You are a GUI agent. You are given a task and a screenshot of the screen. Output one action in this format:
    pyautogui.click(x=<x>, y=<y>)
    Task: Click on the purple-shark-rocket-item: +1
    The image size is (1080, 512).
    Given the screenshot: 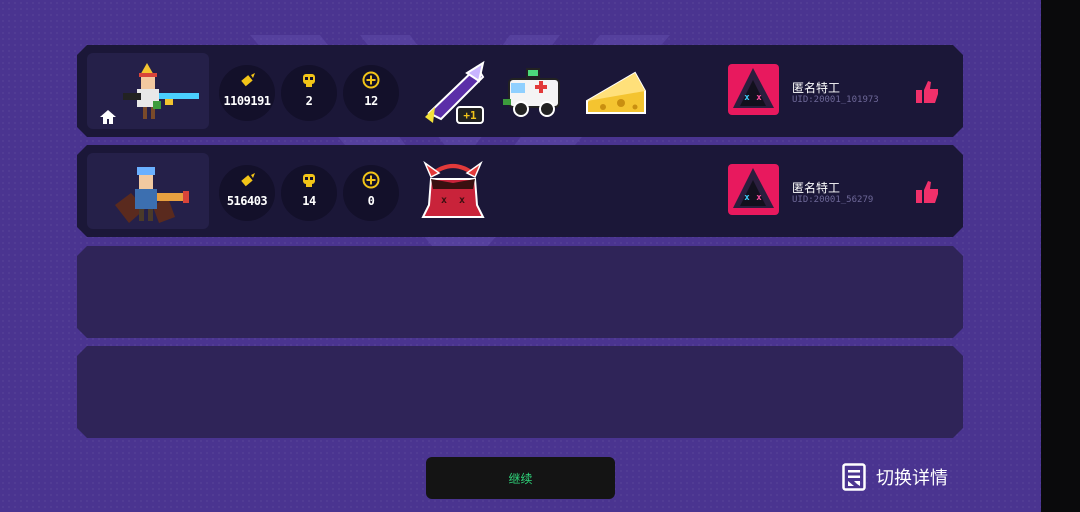 What is the action you would take?
    pyautogui.click(x=453, y=91)
    